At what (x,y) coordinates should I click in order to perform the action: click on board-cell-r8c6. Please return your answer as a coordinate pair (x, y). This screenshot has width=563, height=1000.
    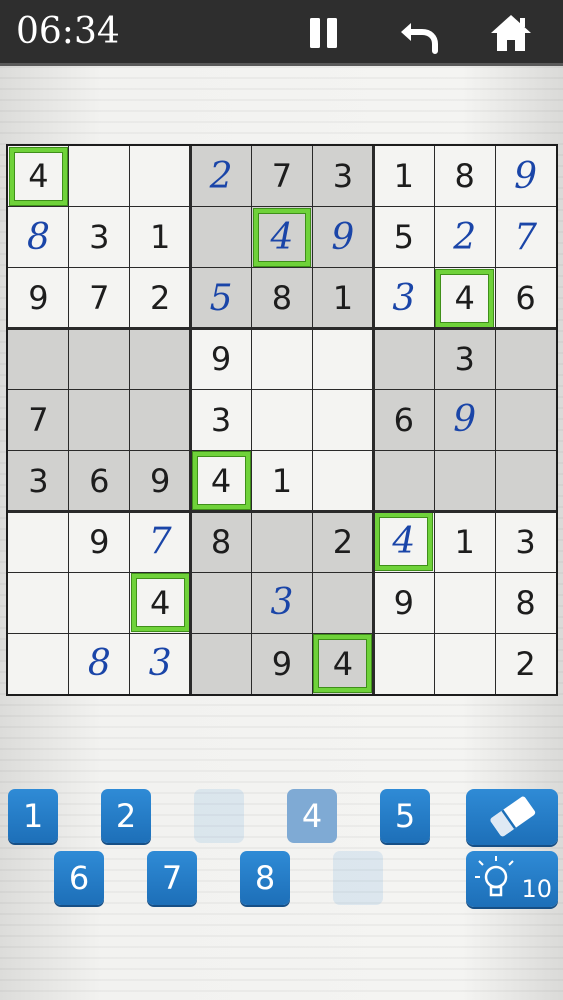
    Looking at the image, I should click on (343, 603).